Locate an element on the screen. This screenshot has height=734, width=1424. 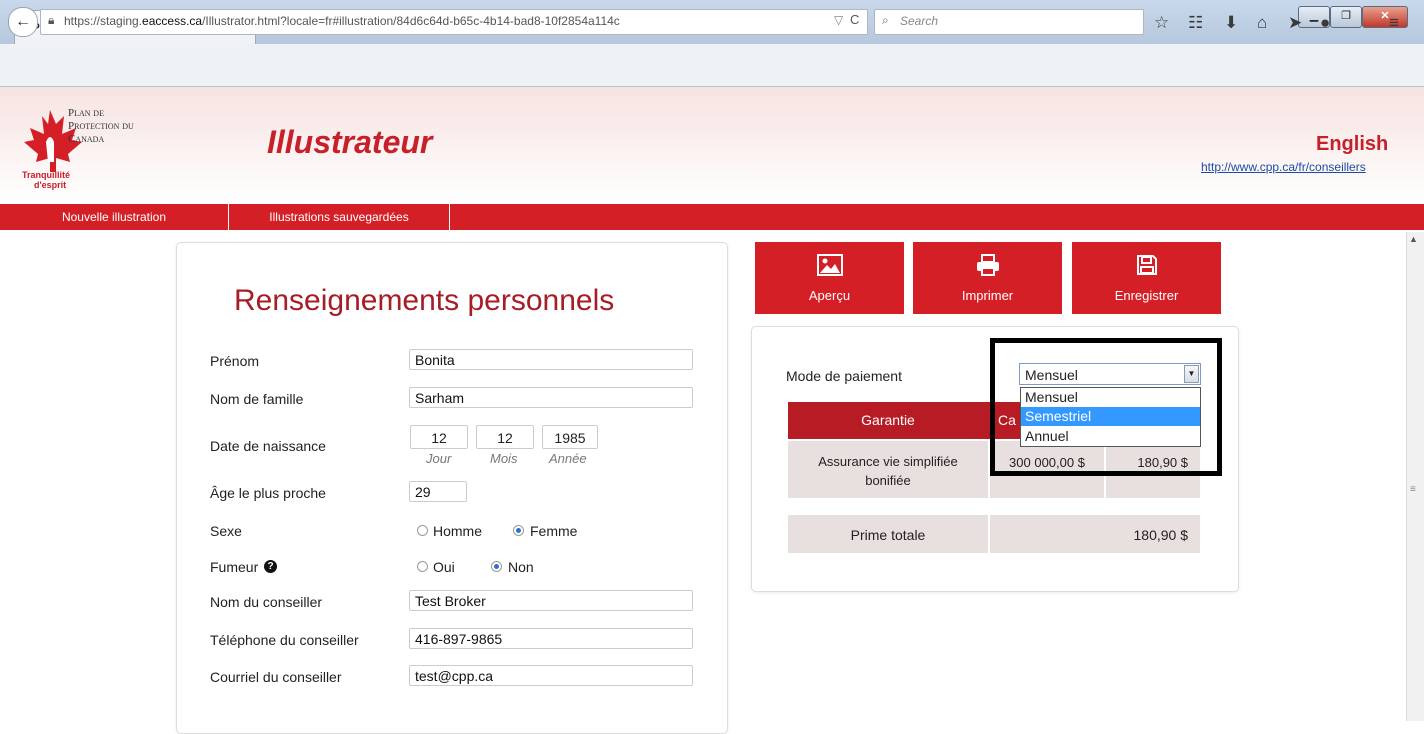
day-caption: Jour is located at coordinates (439, 458).